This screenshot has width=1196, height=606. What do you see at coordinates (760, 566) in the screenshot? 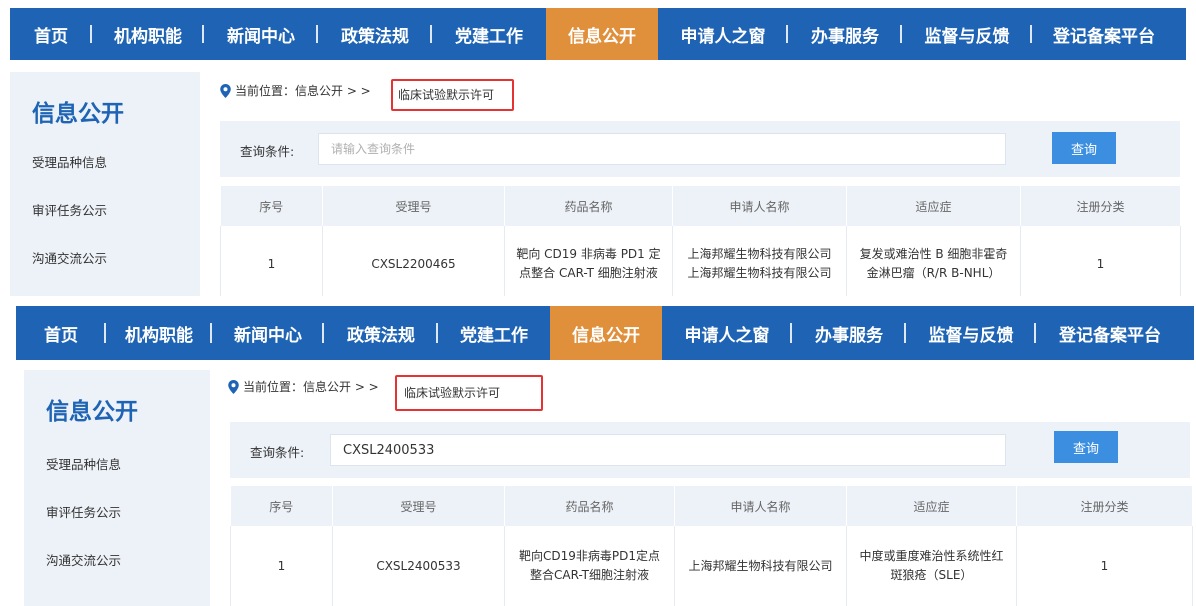
I see `cell-applicant: 上海邦耀生物科技有限公司` at bounding box center [760, 566].